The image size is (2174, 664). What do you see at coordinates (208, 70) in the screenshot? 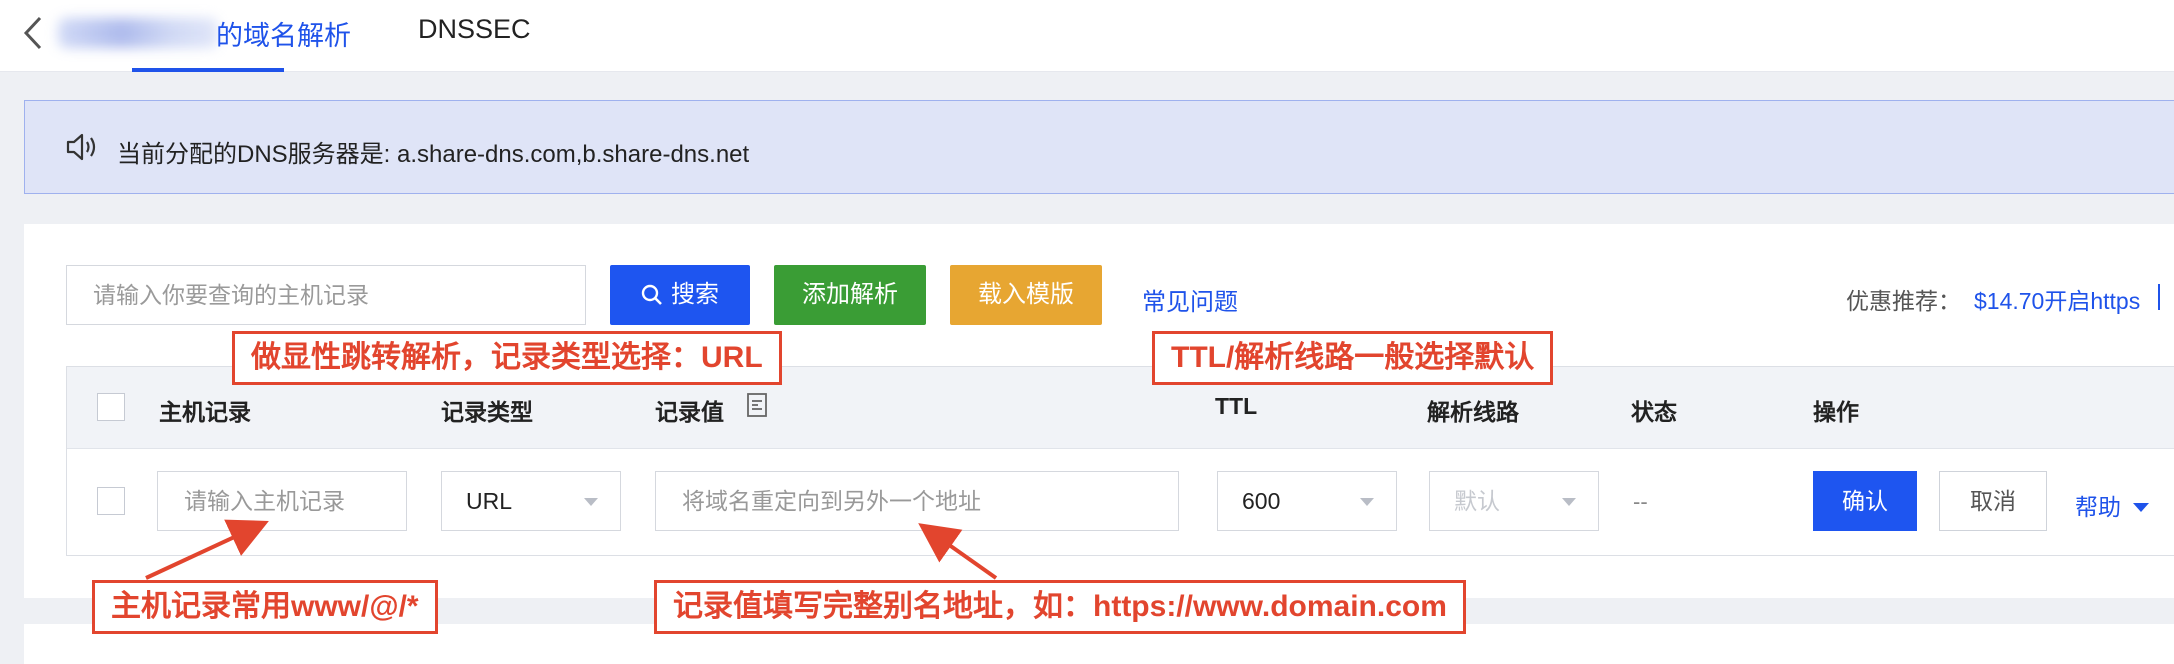
I see `active-tab-indicator` at bounding box center [208, 70].